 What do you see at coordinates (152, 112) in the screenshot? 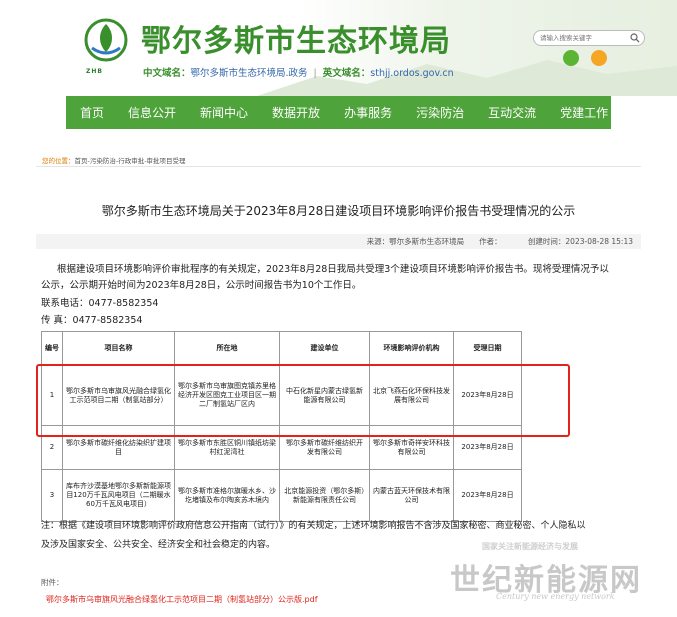
I see `nav-item-info-public: 信息公开` at bounding box center [152, 112].